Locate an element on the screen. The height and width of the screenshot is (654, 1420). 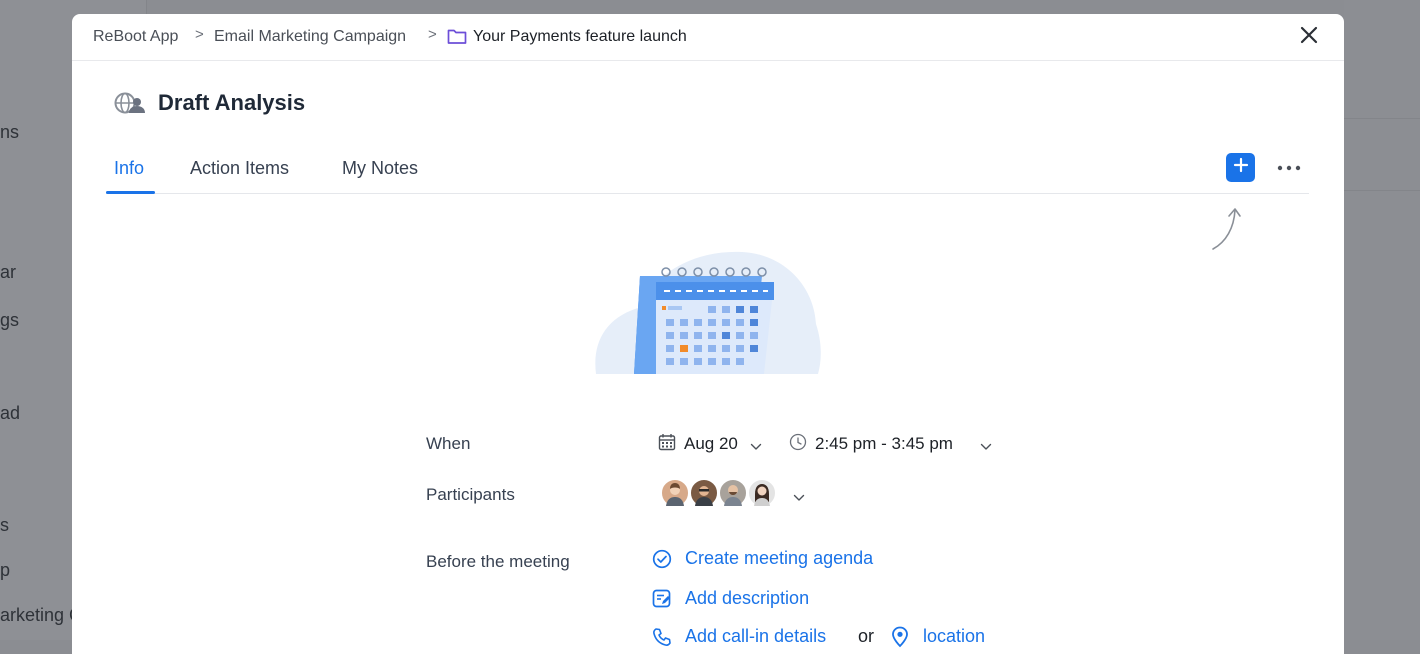
add-location-text: location is located at coordinates (954, 636).